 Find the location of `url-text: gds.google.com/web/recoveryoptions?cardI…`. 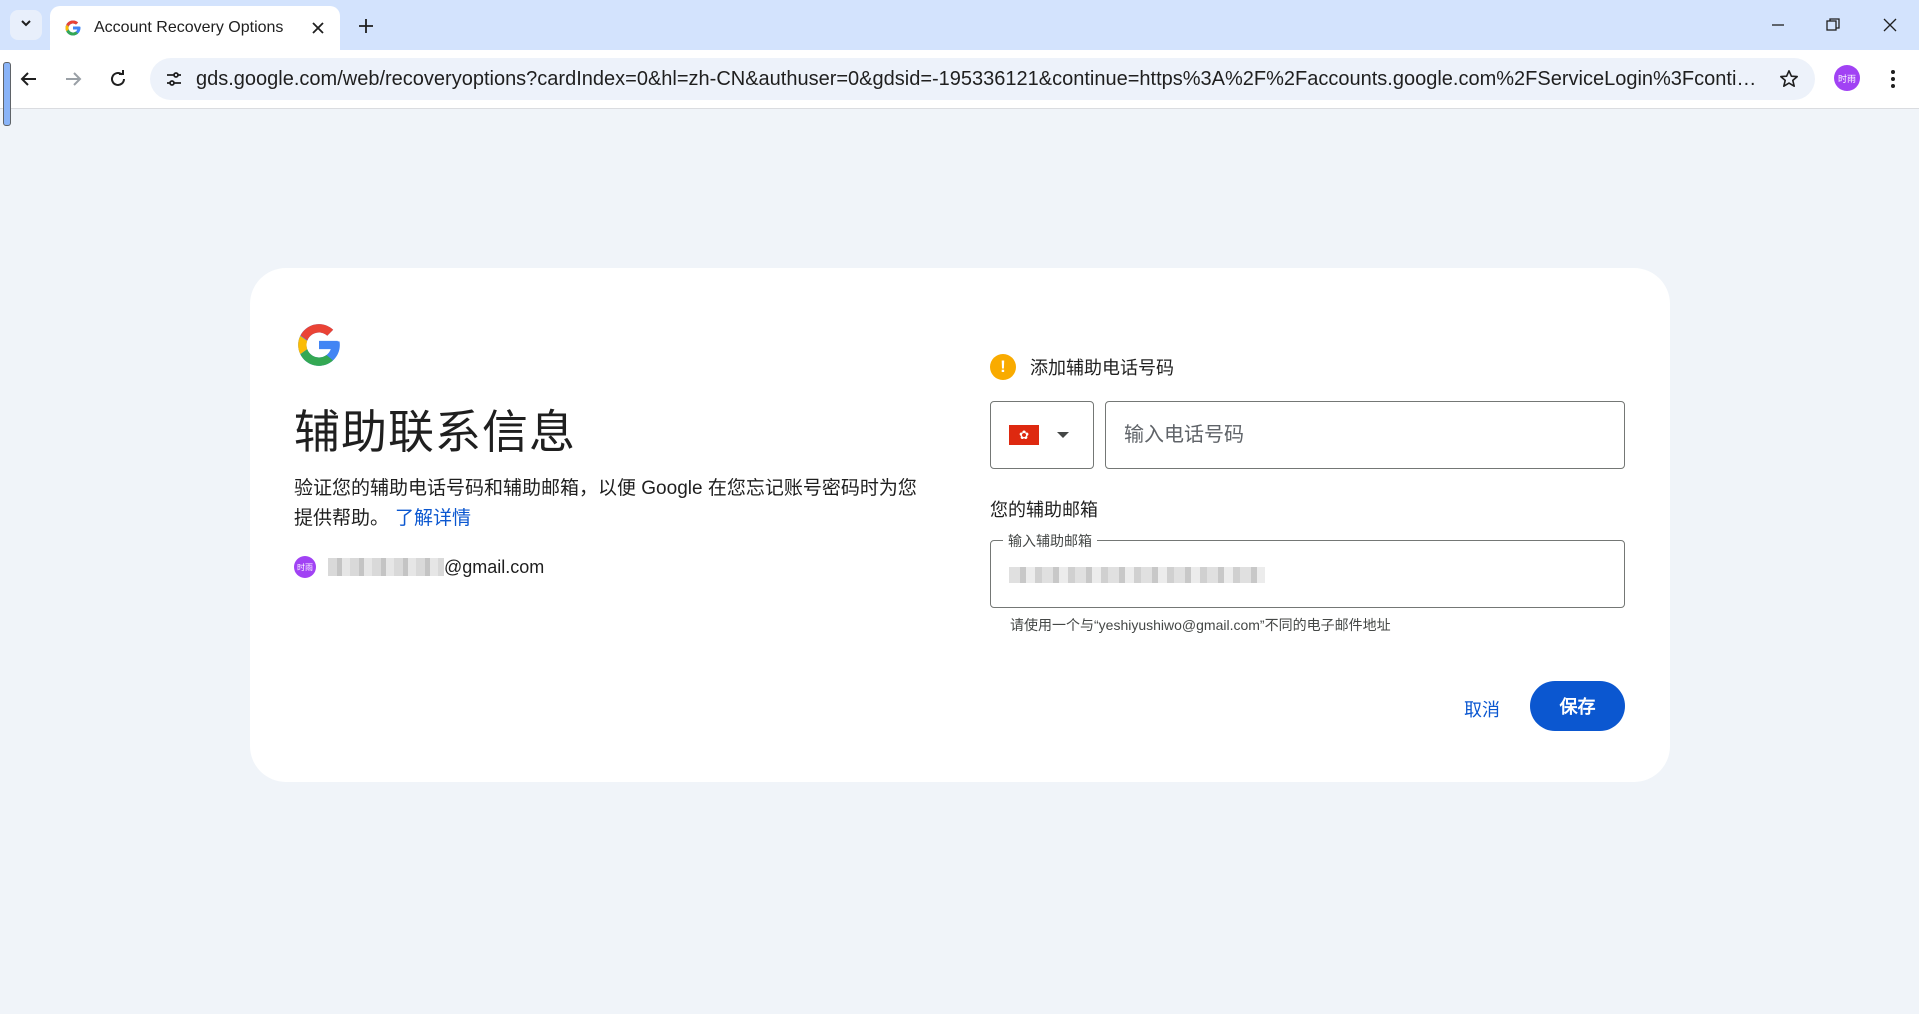

url-text: gds.google.com/web/recoveryoptions?cardI… is located at coordinates (981, 79).